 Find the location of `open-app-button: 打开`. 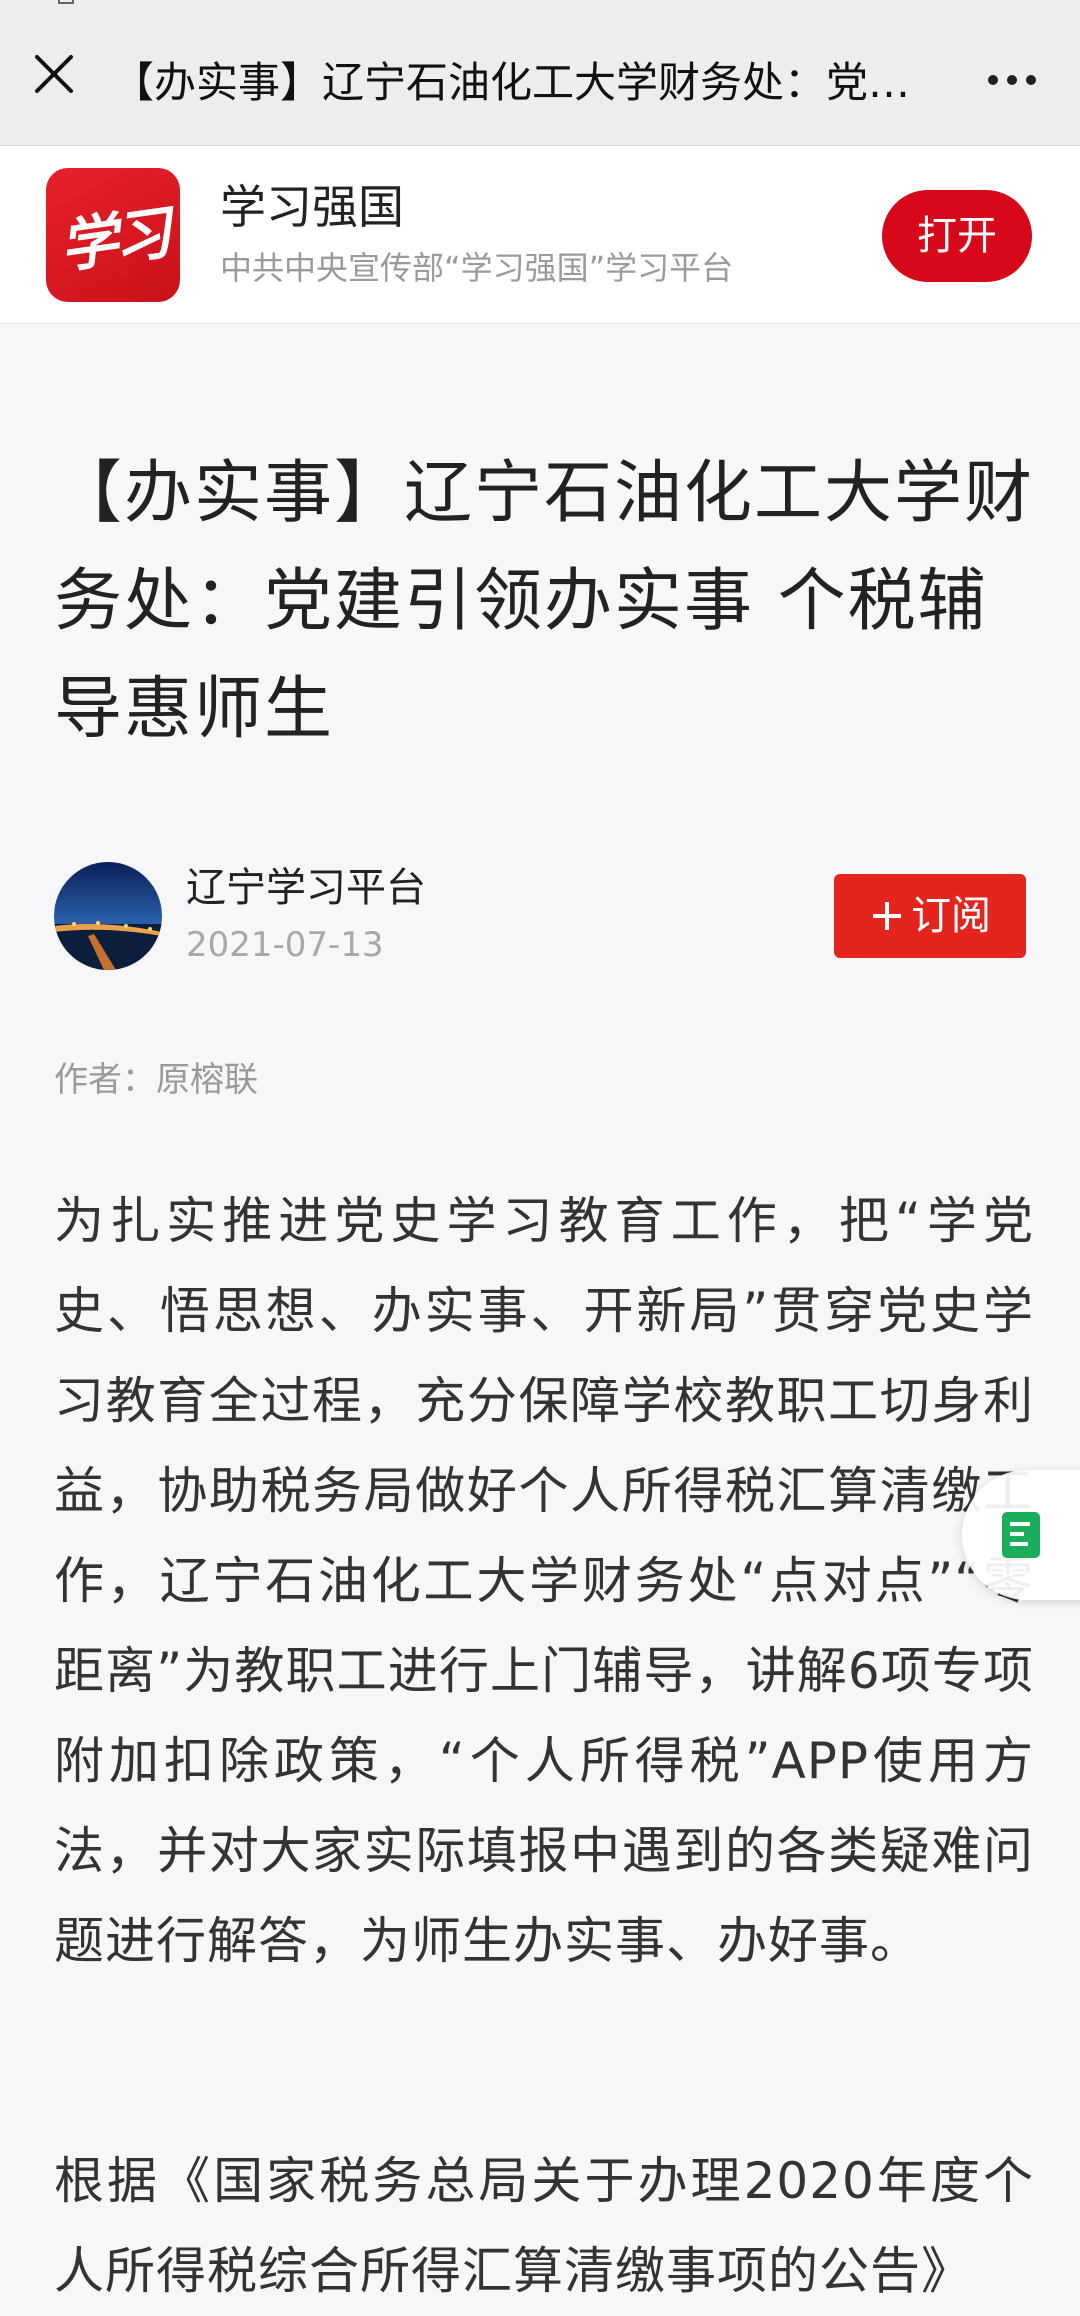

open-app-button: 打开 is located at coordinates (957, 236).